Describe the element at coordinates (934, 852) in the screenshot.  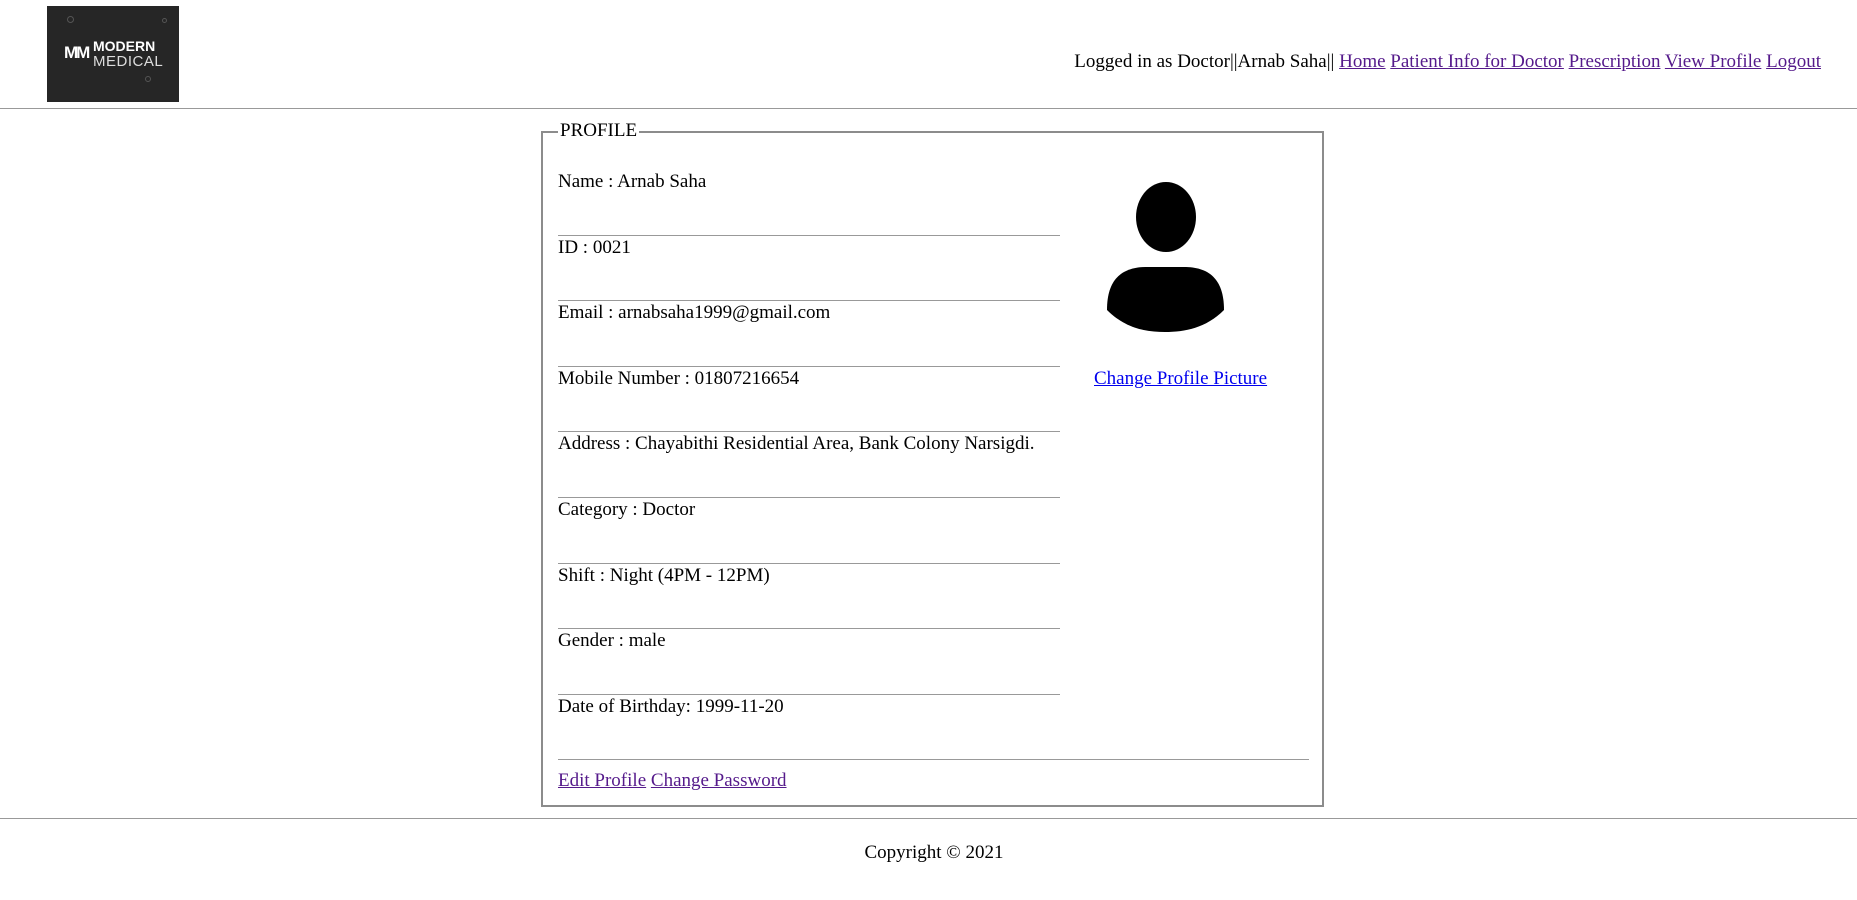
I see `copyright-text: Copyright © 2021` at that location.